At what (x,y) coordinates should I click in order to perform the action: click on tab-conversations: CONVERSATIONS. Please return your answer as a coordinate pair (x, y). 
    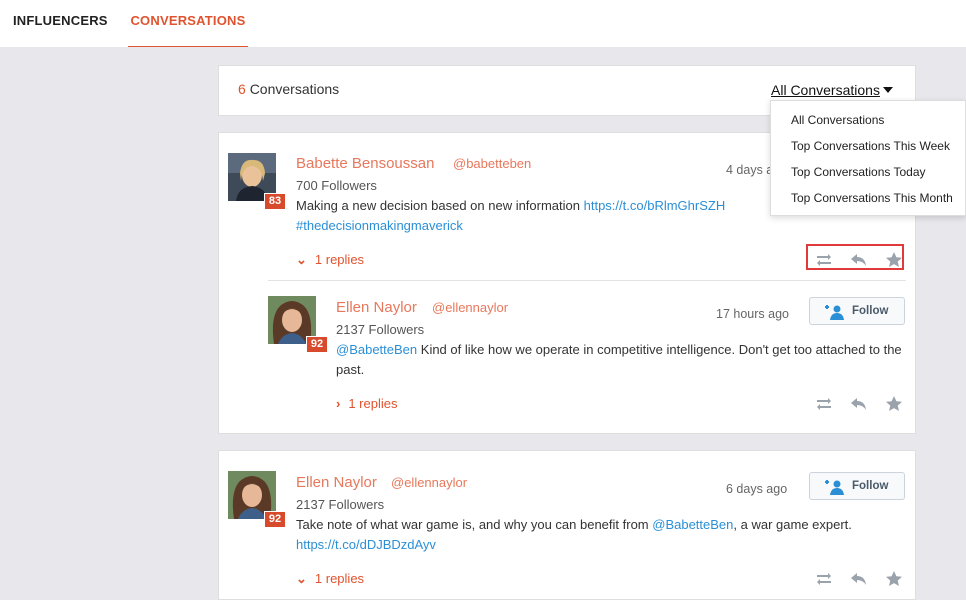
    Looking at the image, I should click on (188, 23).